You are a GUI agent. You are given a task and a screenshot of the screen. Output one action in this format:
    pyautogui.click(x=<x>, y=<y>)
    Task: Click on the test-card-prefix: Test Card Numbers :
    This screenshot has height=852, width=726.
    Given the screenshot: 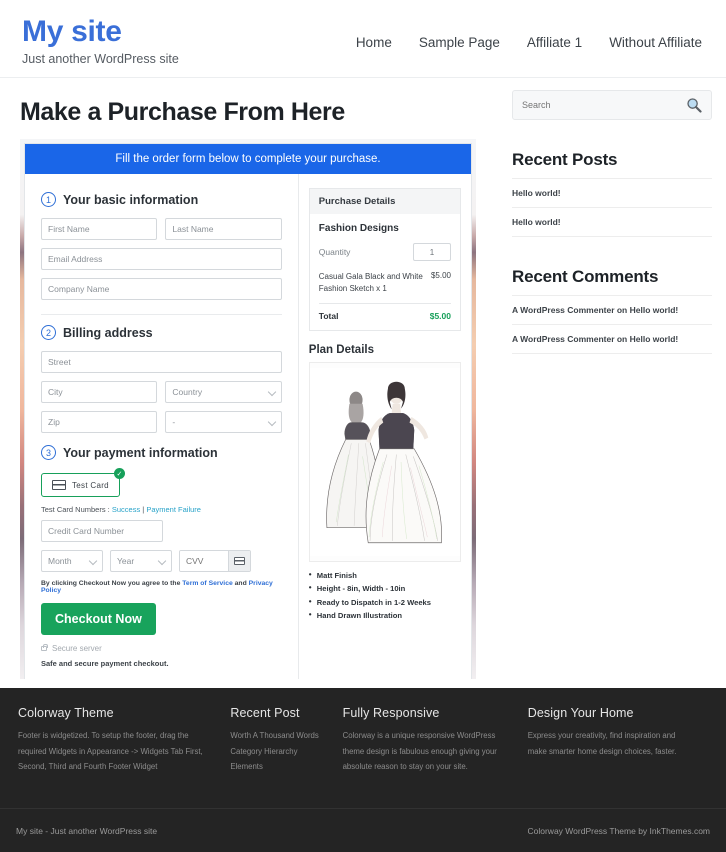 What is the action you would take?
    pyautogui.click(x=76, y=509)
    